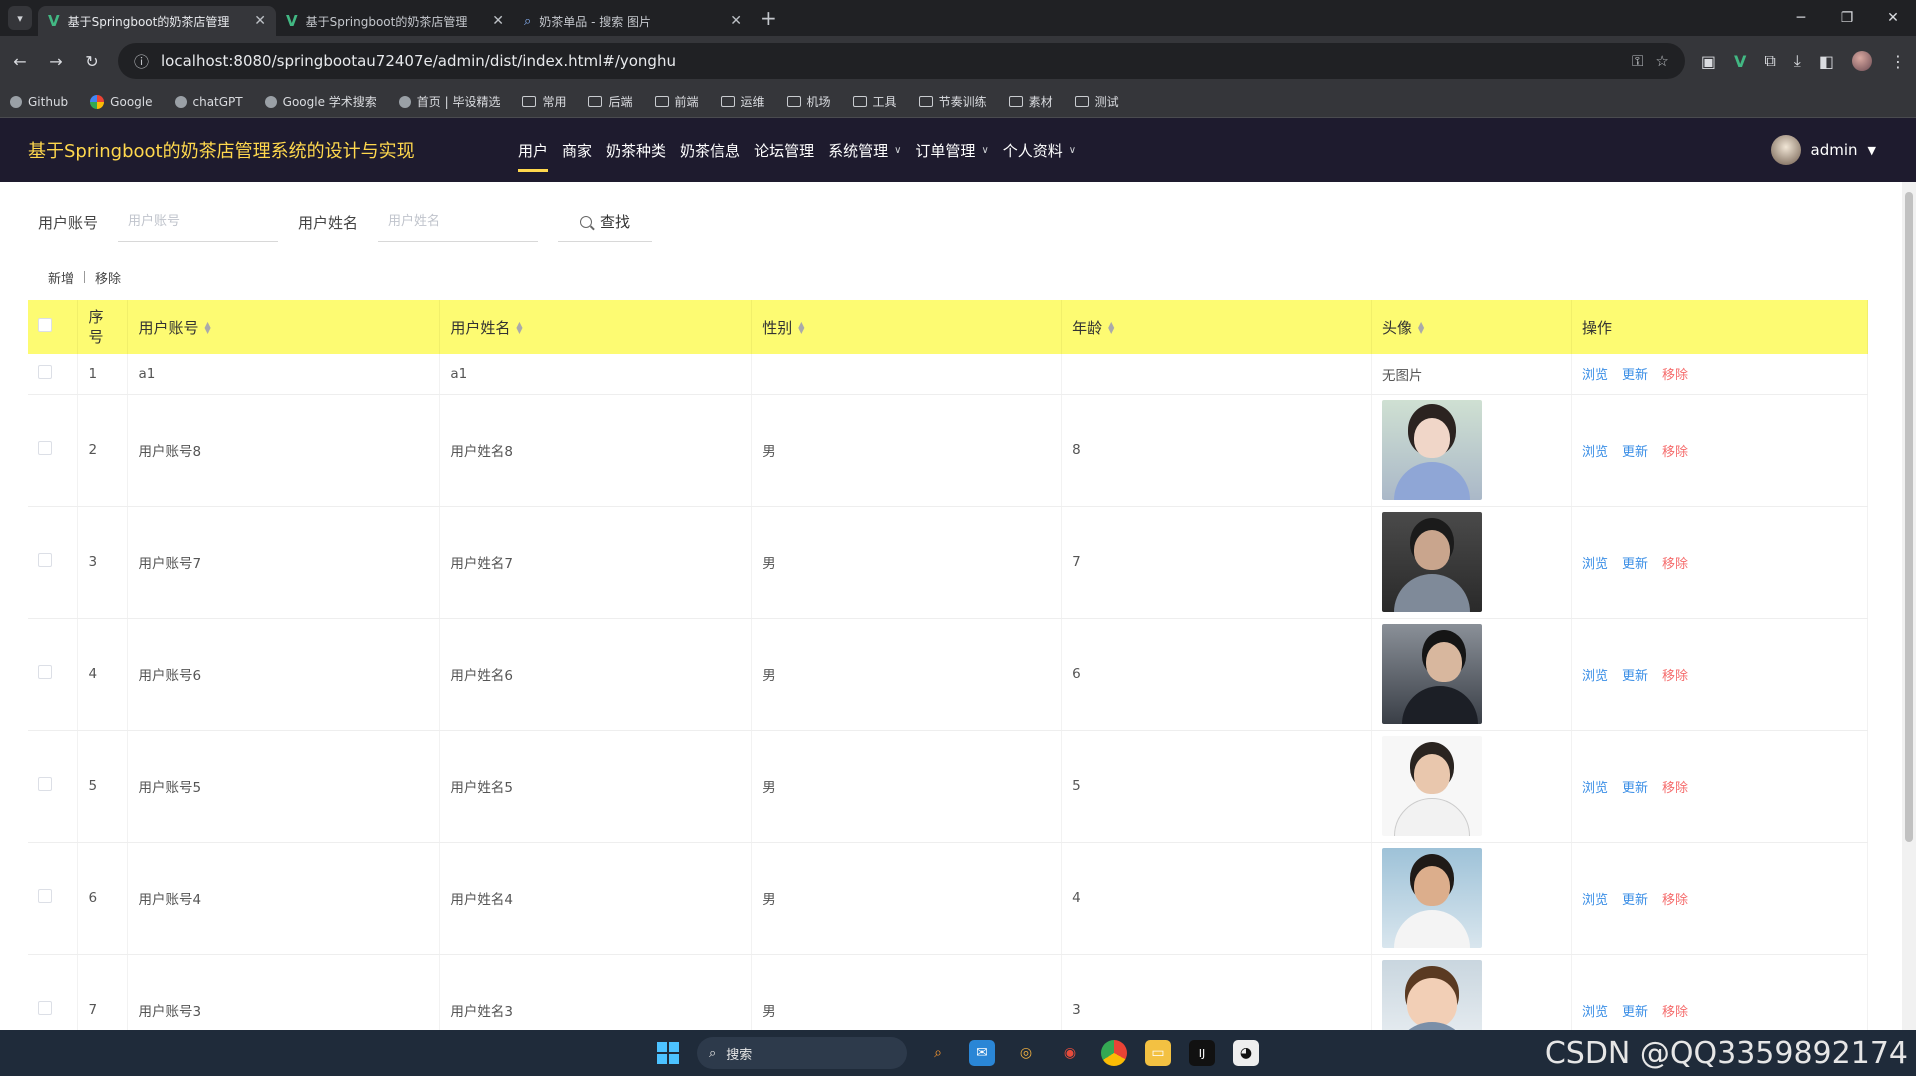  Describe the element at coordinates (1909, 517) in the screenshot. I see `scrollbar-thumb` at that location.